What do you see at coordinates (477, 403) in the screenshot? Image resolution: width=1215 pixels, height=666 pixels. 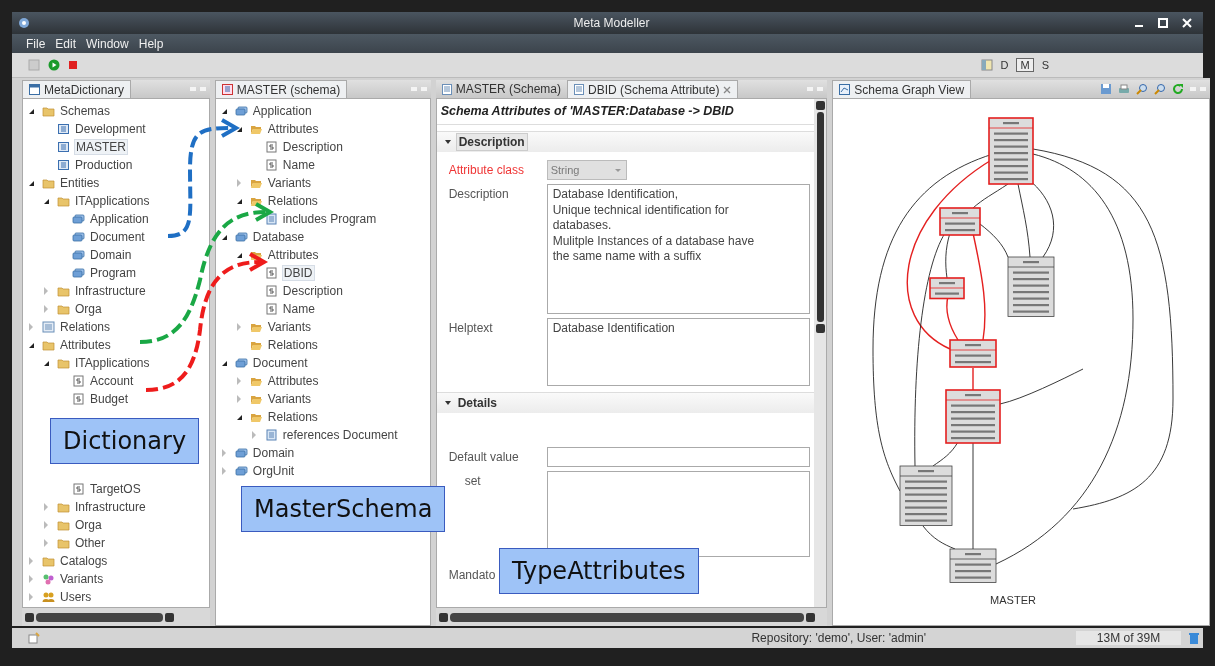 I see `section-title: Details` at bounding box center [477, 403].